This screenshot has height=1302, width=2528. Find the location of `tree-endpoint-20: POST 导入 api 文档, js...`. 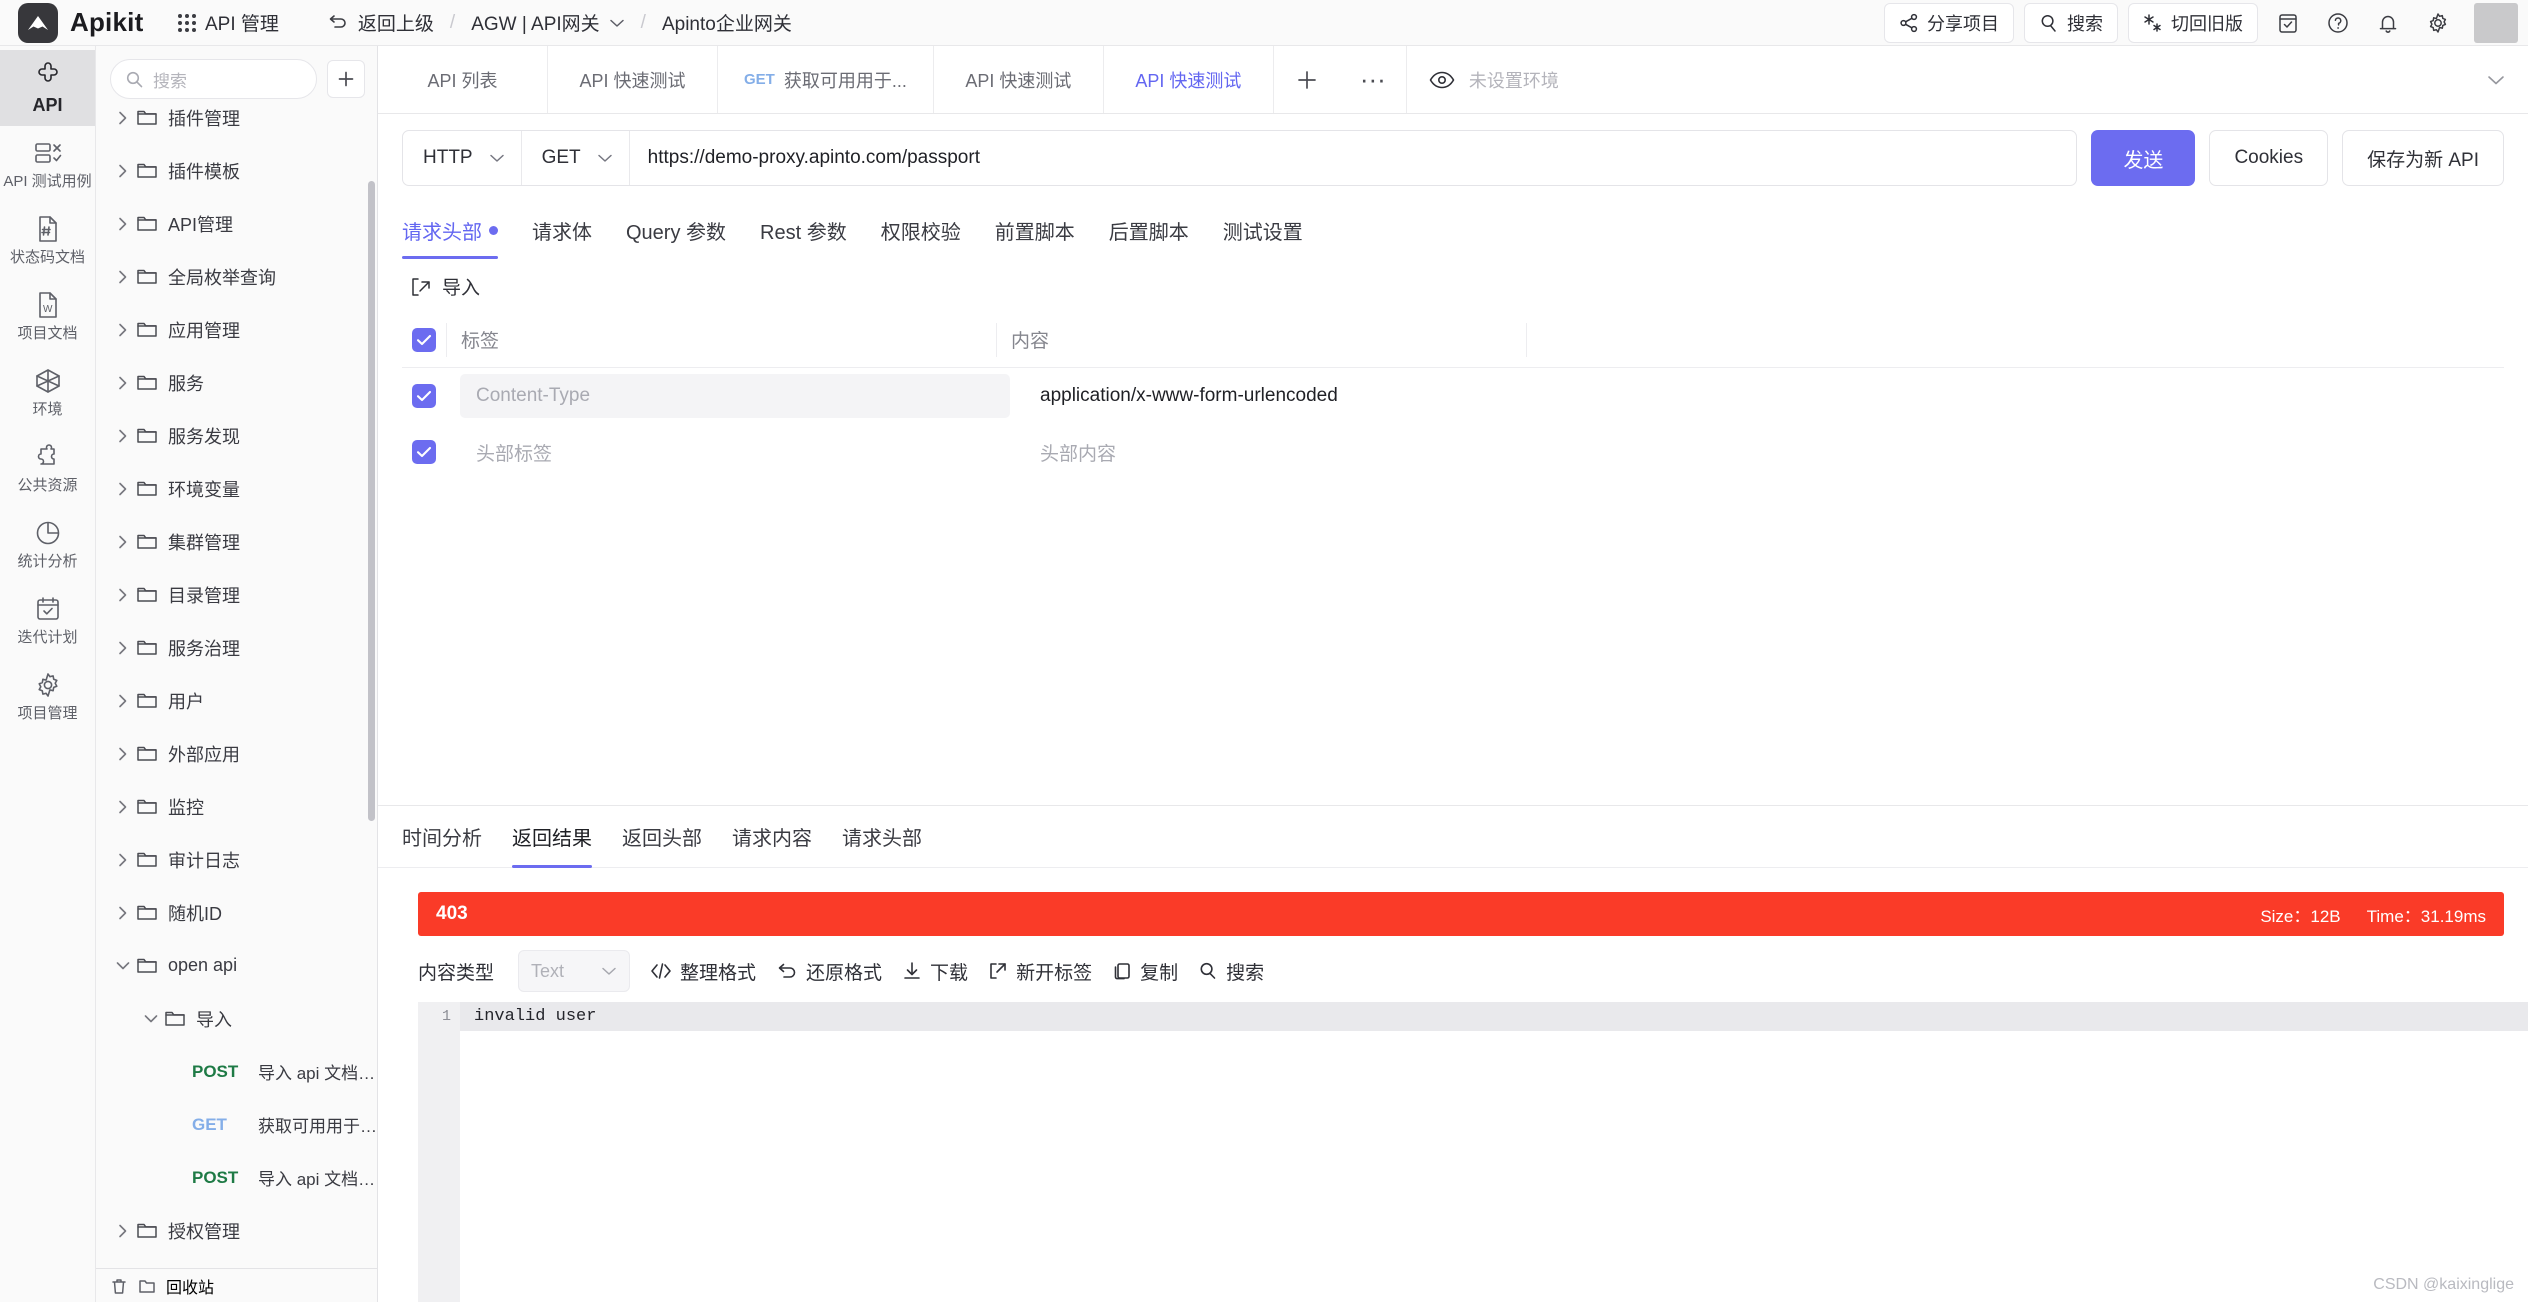

tree-endpoint-20: POST 导入 api 文档, js... is located at coordinates (236, 1177).